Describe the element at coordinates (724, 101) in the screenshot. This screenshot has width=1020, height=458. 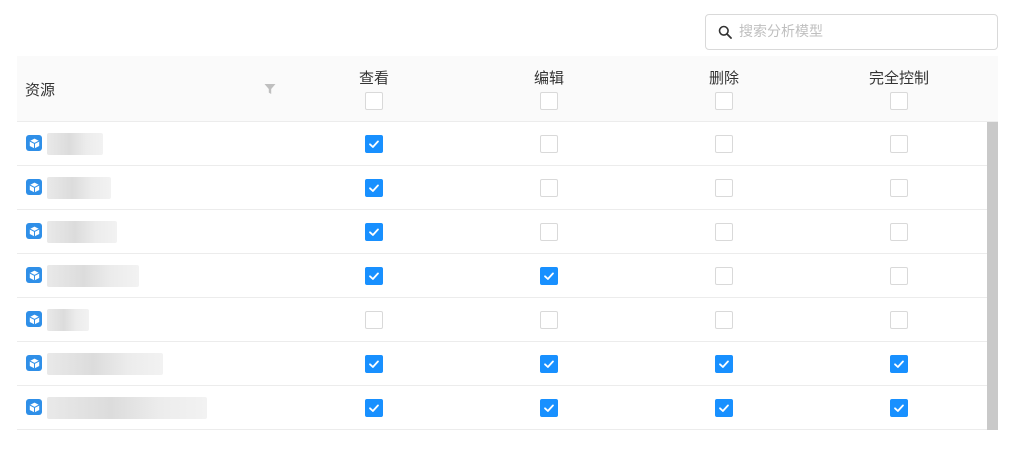
I see `select-all-delete-checkbox` at that location.